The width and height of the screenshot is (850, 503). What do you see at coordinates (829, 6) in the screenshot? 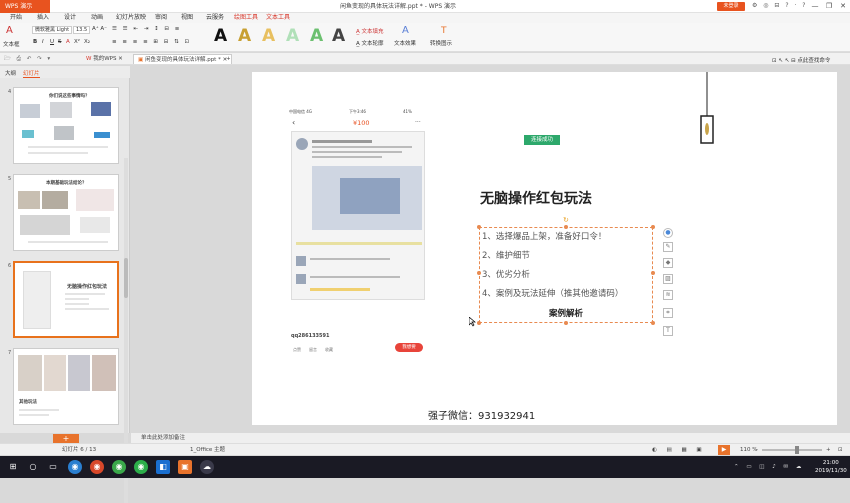
I see `restore-button: ❐` at bounding box center [829, 6].